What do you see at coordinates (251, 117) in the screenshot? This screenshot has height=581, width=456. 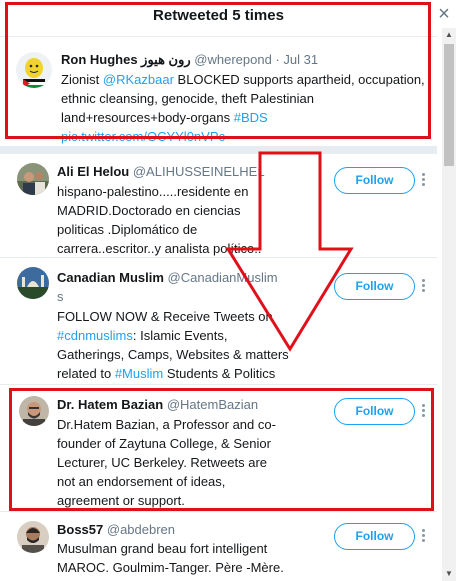 I see `hashtag-link: #BDS` at bounding box center [251, 117].